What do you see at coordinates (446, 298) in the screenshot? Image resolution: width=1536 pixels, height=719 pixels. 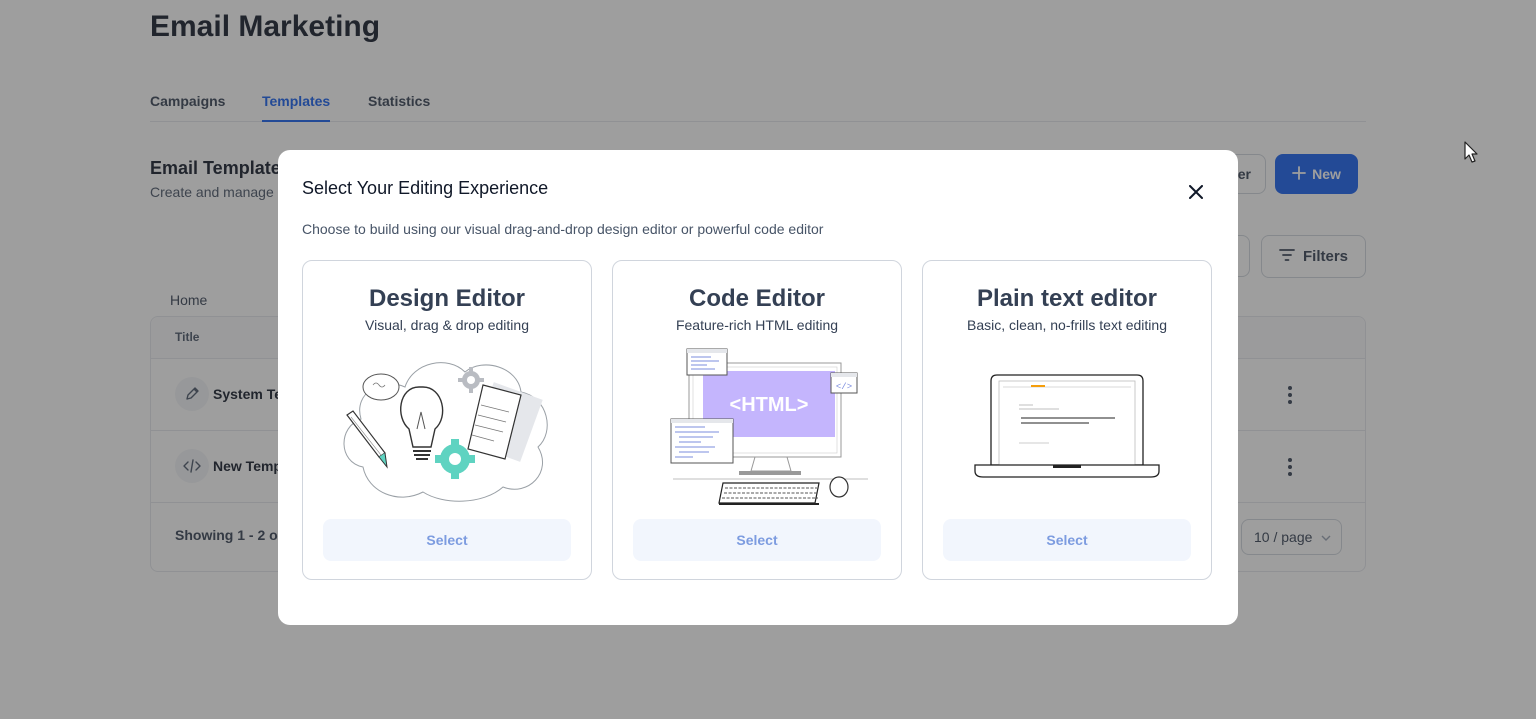 I see `card-title: Design Editor` at bounding box center [446, 298].